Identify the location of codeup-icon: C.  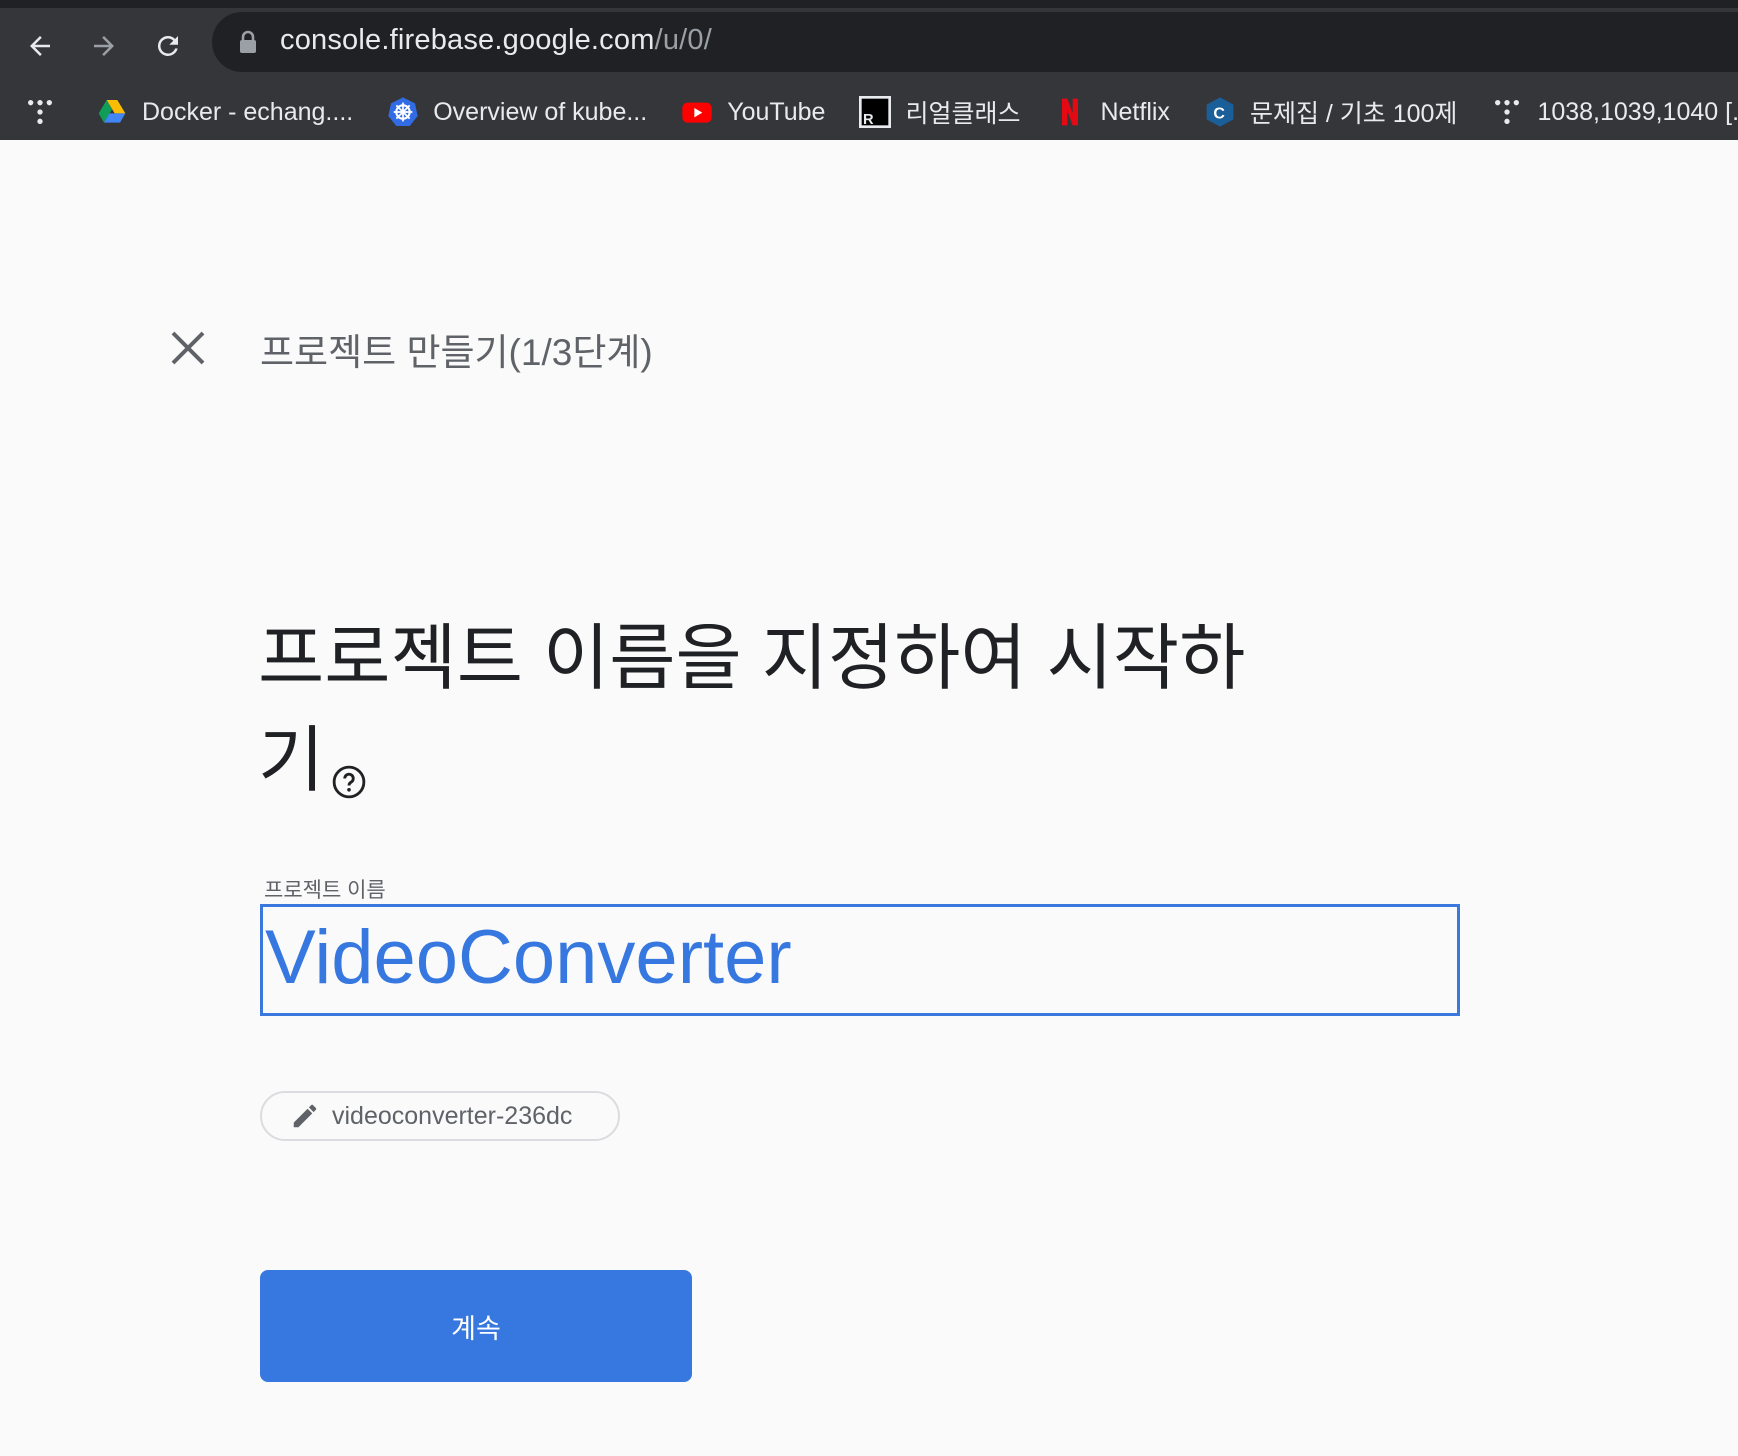
(1220, 112).